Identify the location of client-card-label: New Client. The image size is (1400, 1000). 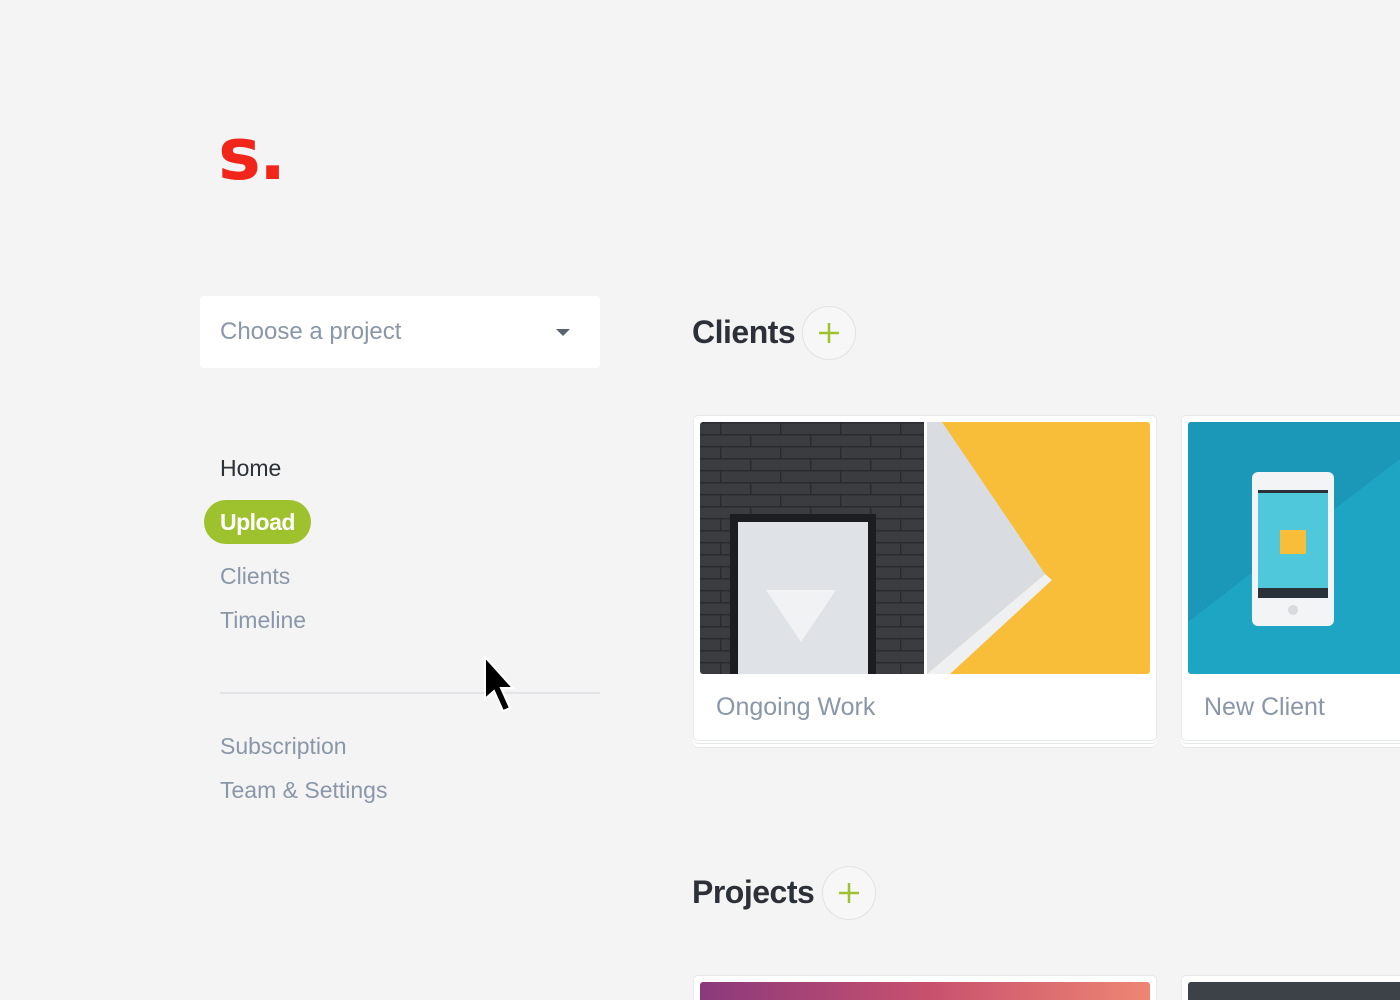
(1264, 707).